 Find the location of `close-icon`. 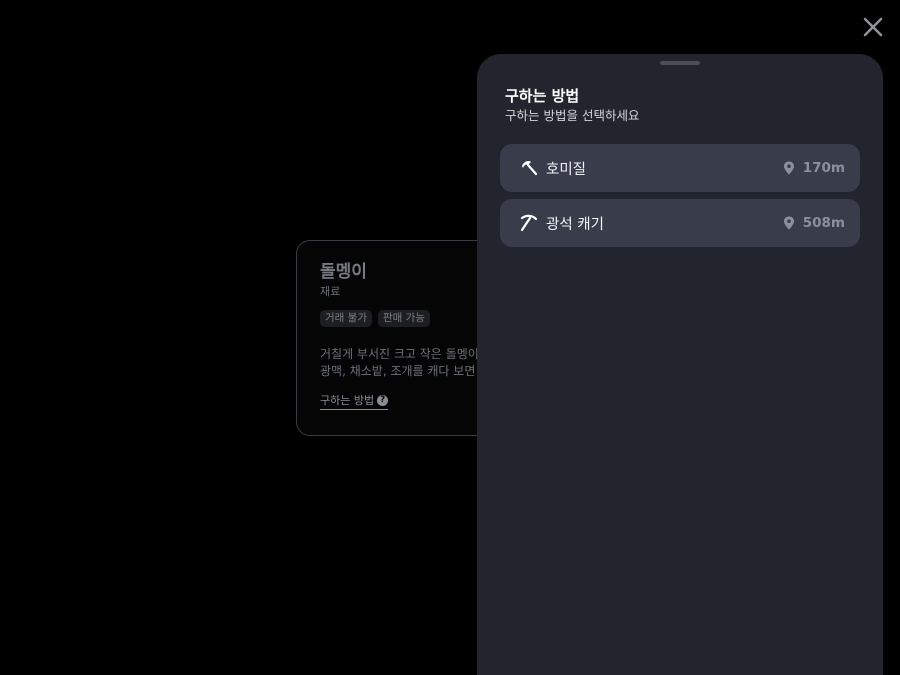

close-icon is located at coordinates (873, 27).